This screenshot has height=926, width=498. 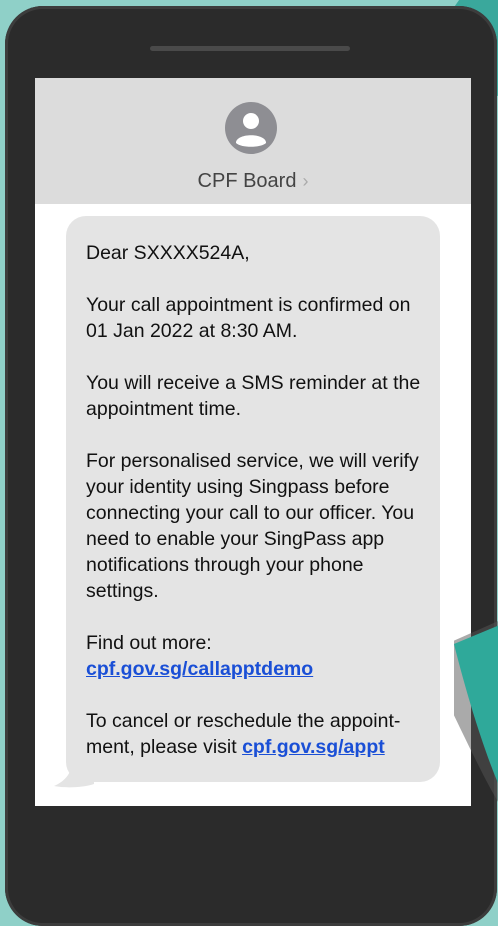 I want to click on bubble-tail, so click(x=74, y=773).